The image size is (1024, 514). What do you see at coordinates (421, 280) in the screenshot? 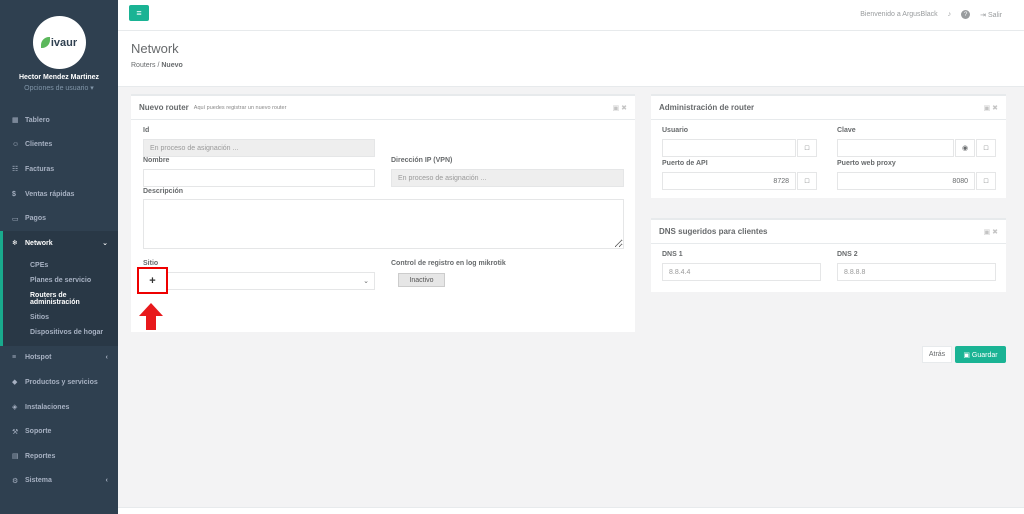
I see `log-toggle: Inactivo` at bounding box center [421, 280].